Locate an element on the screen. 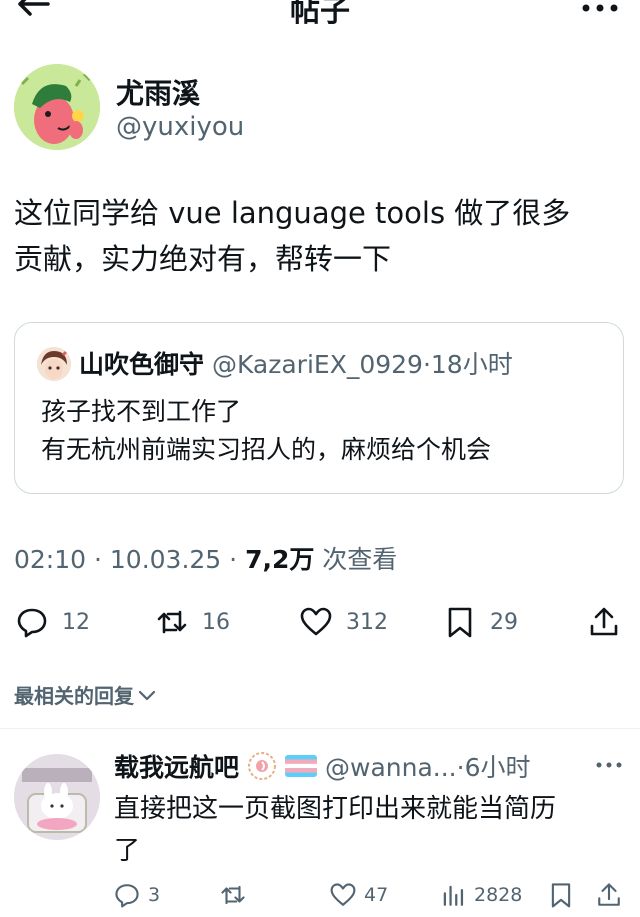 This screenshot has height=917, width=640. author-avatar is located at coordinates (57, 107).